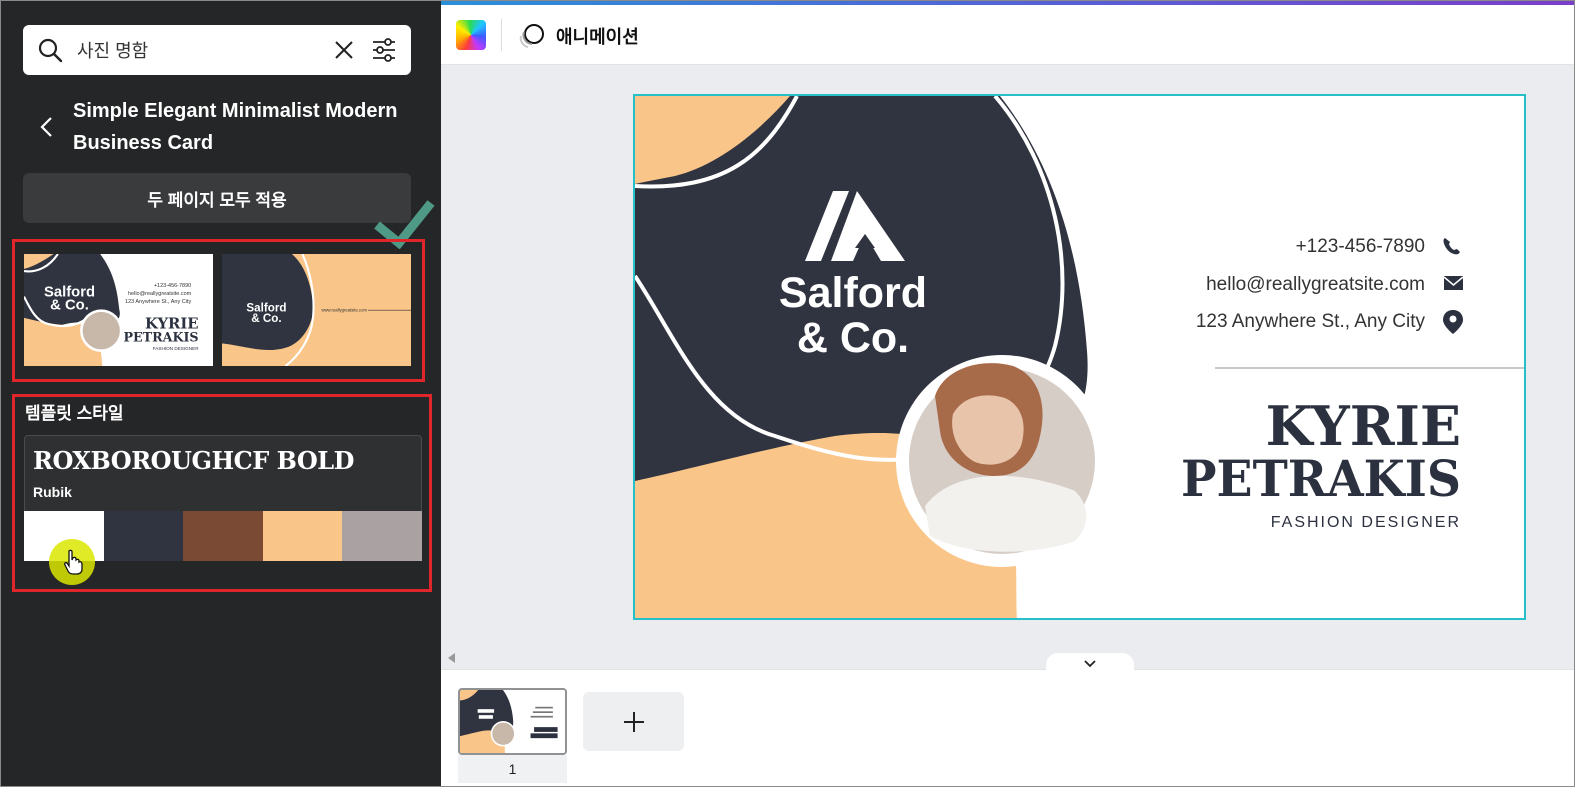 The image size is (1575, 787). What do you see at coordinates (316, 310) in the screenshot?
I see `template-page-2-thumbnail: Salford & Co. www.reallygreatsite.com` at bounding box center [316, 310].